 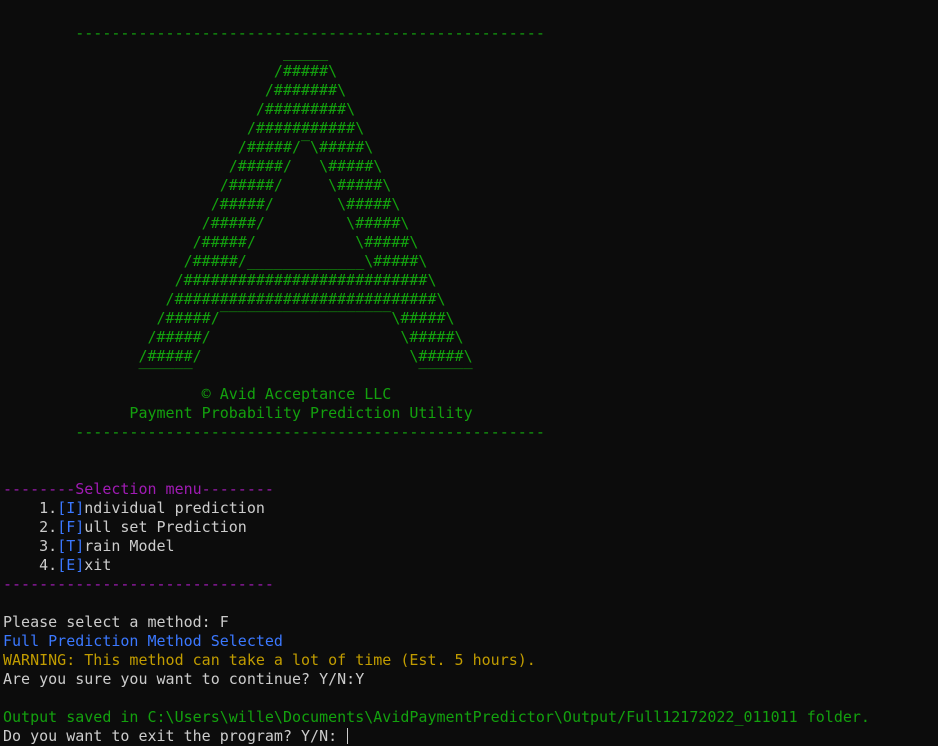 What do you see at coordinates (238, 413) in the screenshot?
I see `app-subtitle: Payment Probability Prediction Utility` at bounding box center [238, 413].